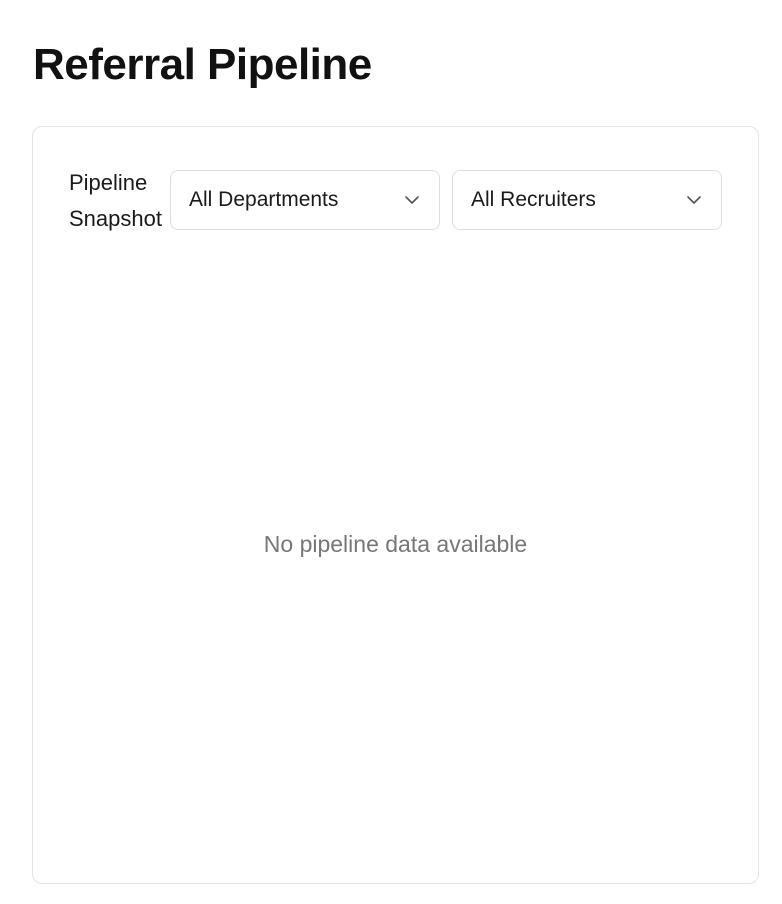  I want to click on department-select: All Departments, so click(305, 200).